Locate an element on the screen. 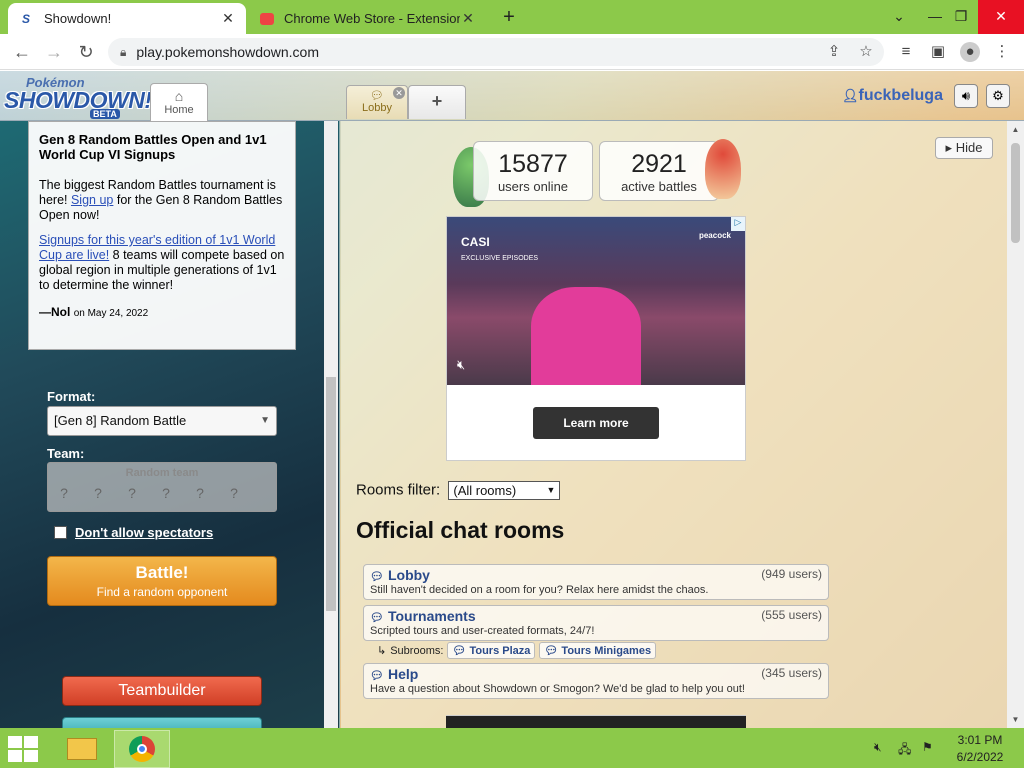 The width and height of the screenshot is (1024, 768). windows-start-icon is located at coordinates (23, 749).